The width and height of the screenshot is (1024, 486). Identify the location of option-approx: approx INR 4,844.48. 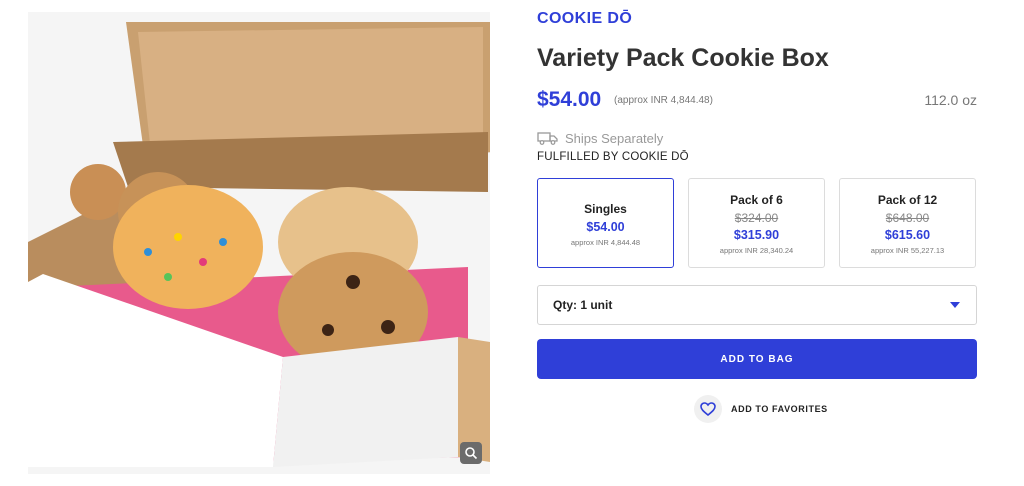
(605, 242).